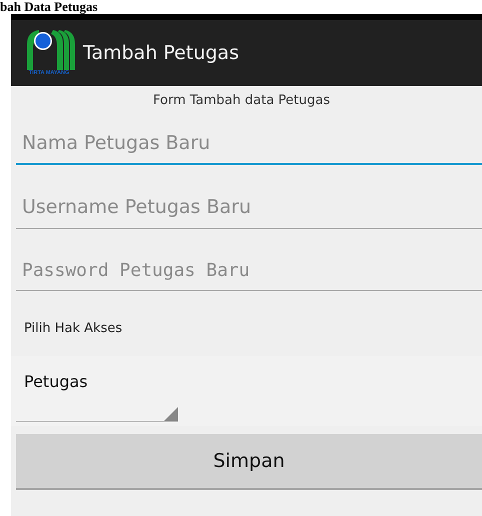  I want to click on dropdown-triangle-icon, so click(171, 414).